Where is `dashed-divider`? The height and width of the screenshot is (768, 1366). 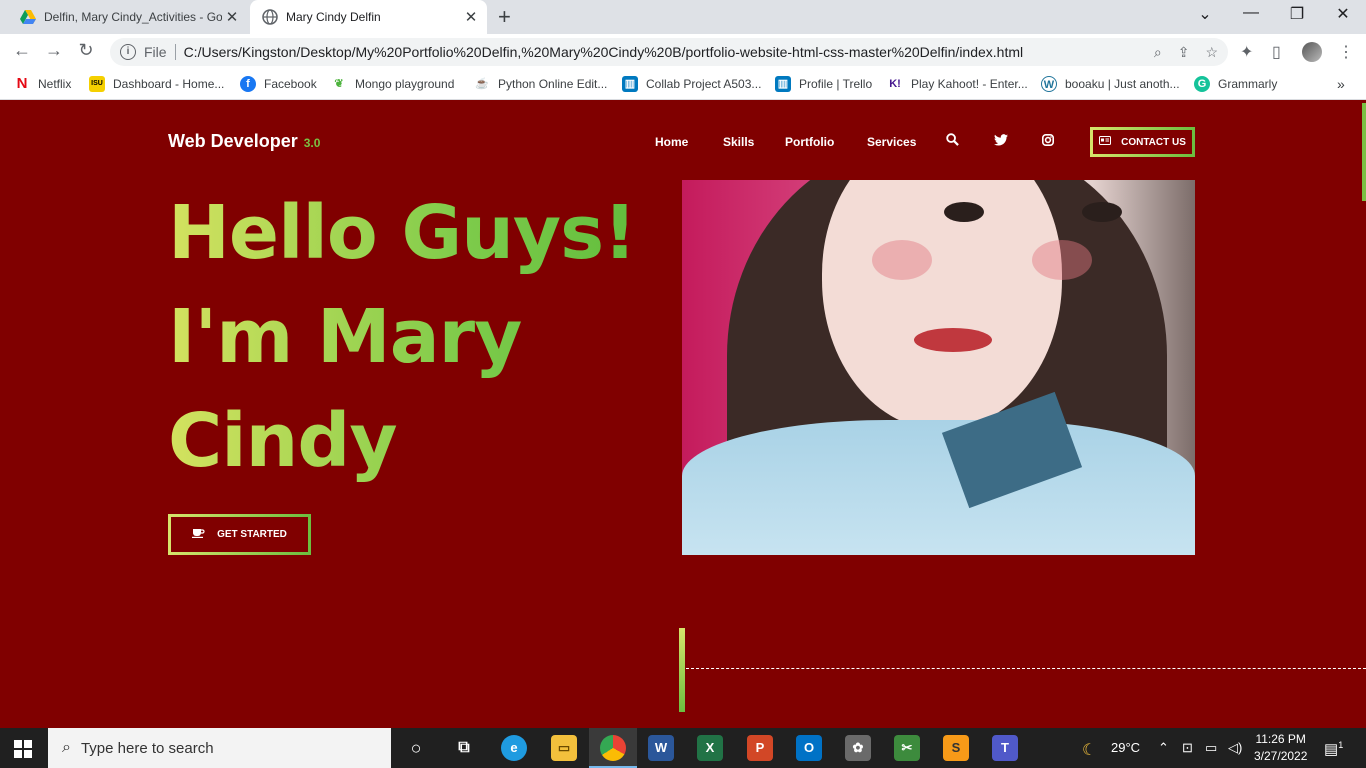
dashed-divider is located at coordinates (1026, 668).